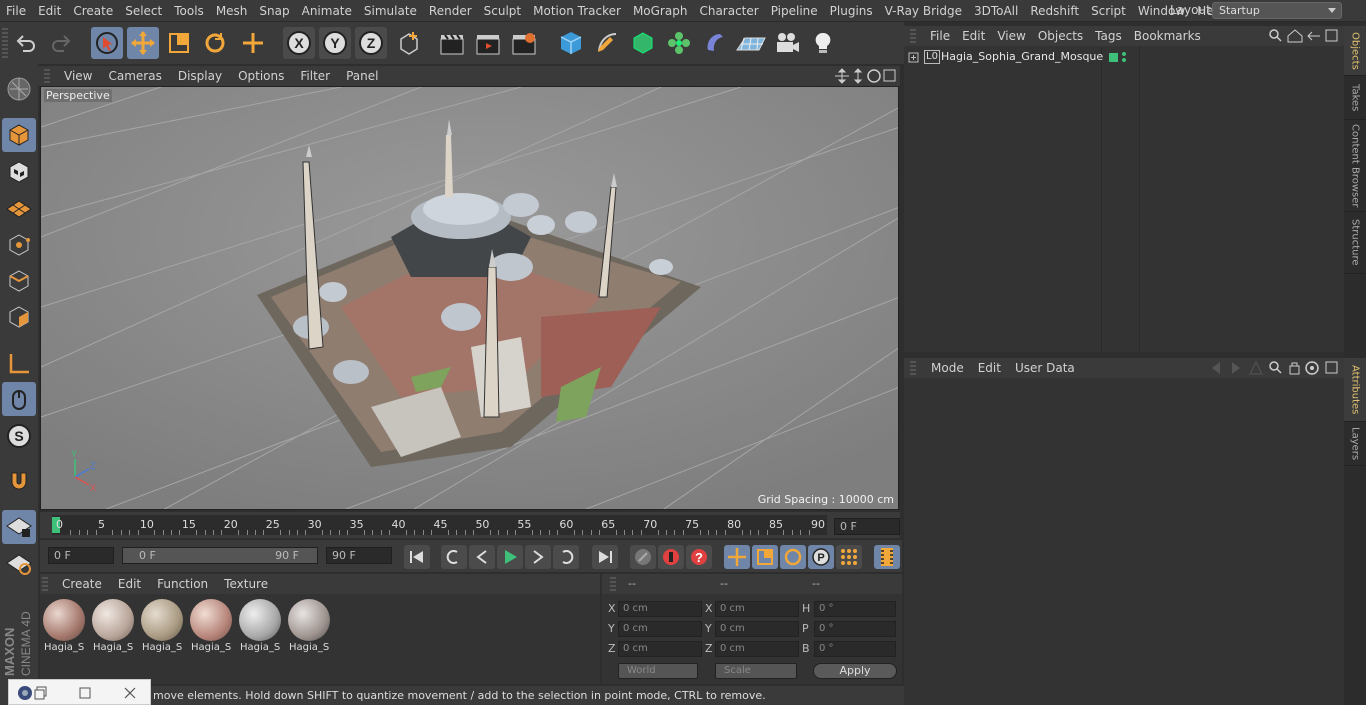 This screenshot has width=1366, height=705. I want to click on expand-icon, so click(914, 58).